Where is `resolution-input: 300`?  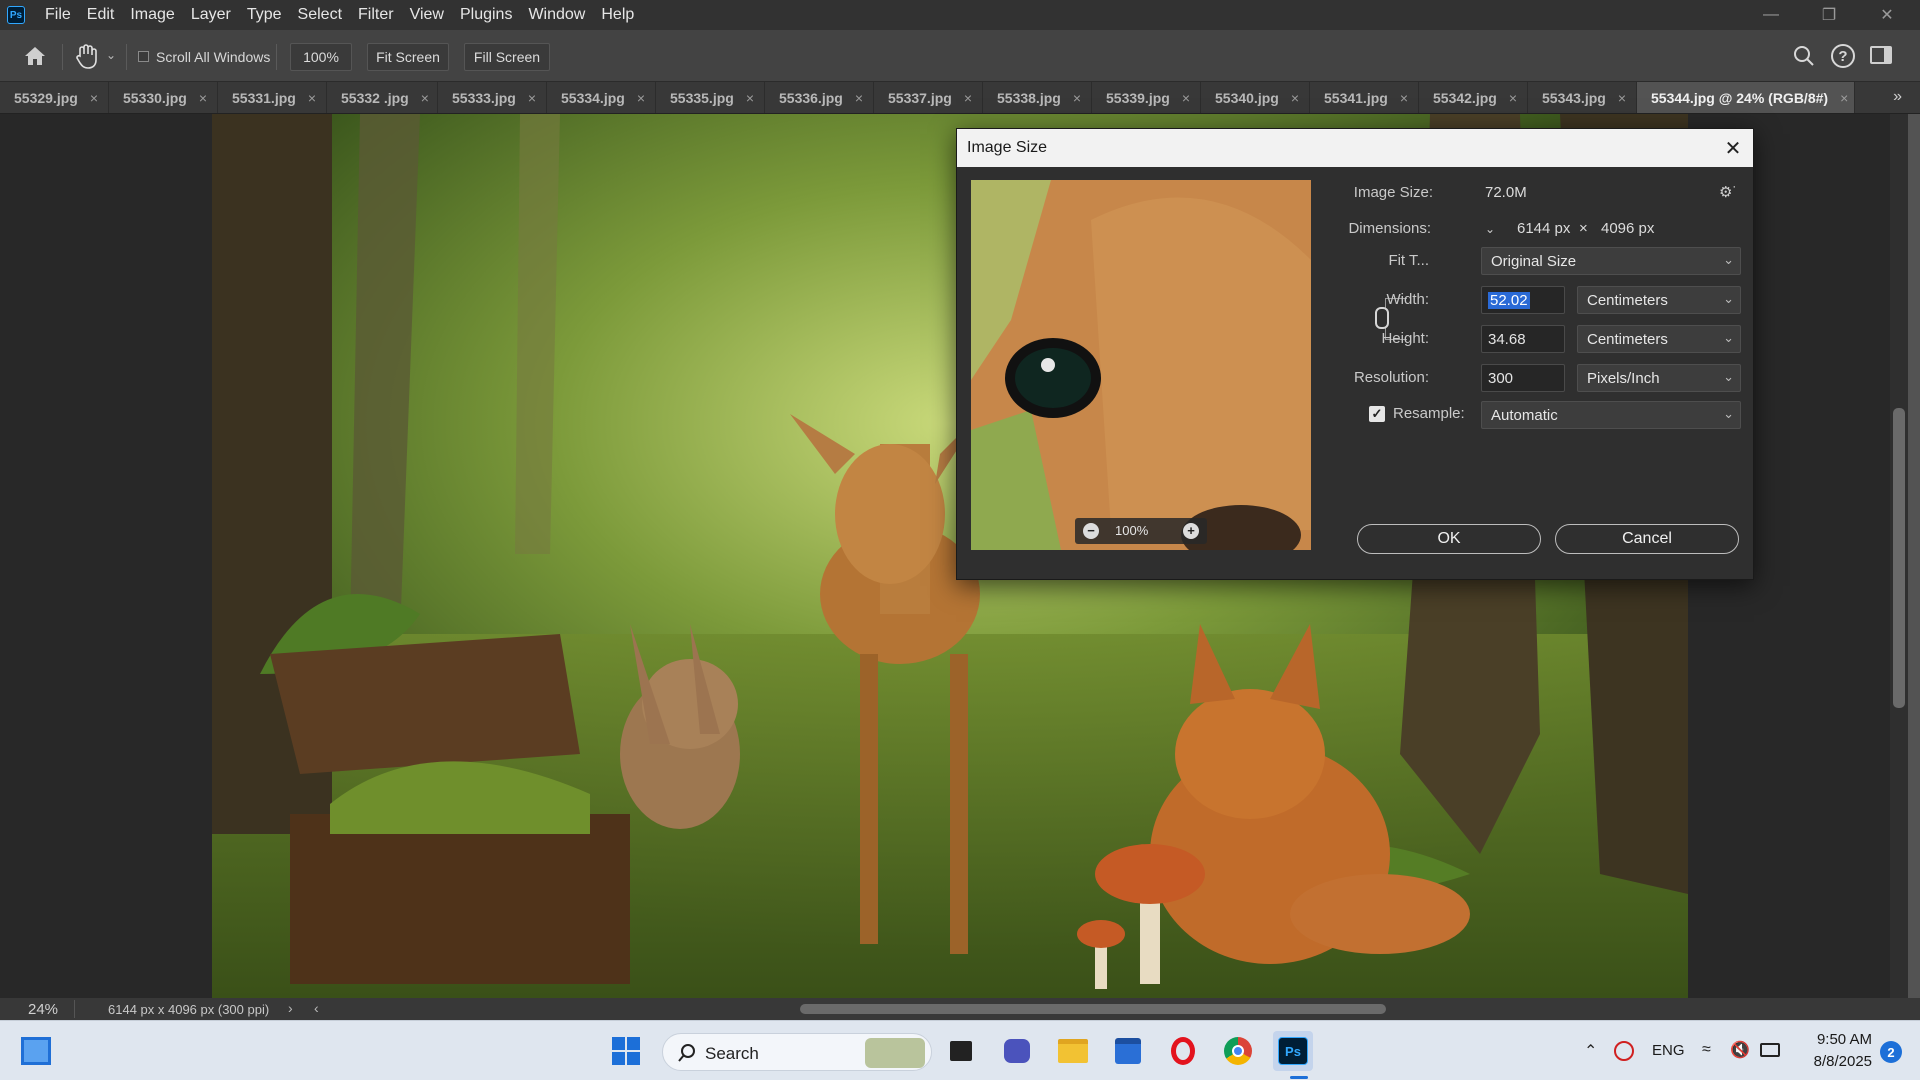
resolution-input: 300 is located at coordinates (1523, 378).